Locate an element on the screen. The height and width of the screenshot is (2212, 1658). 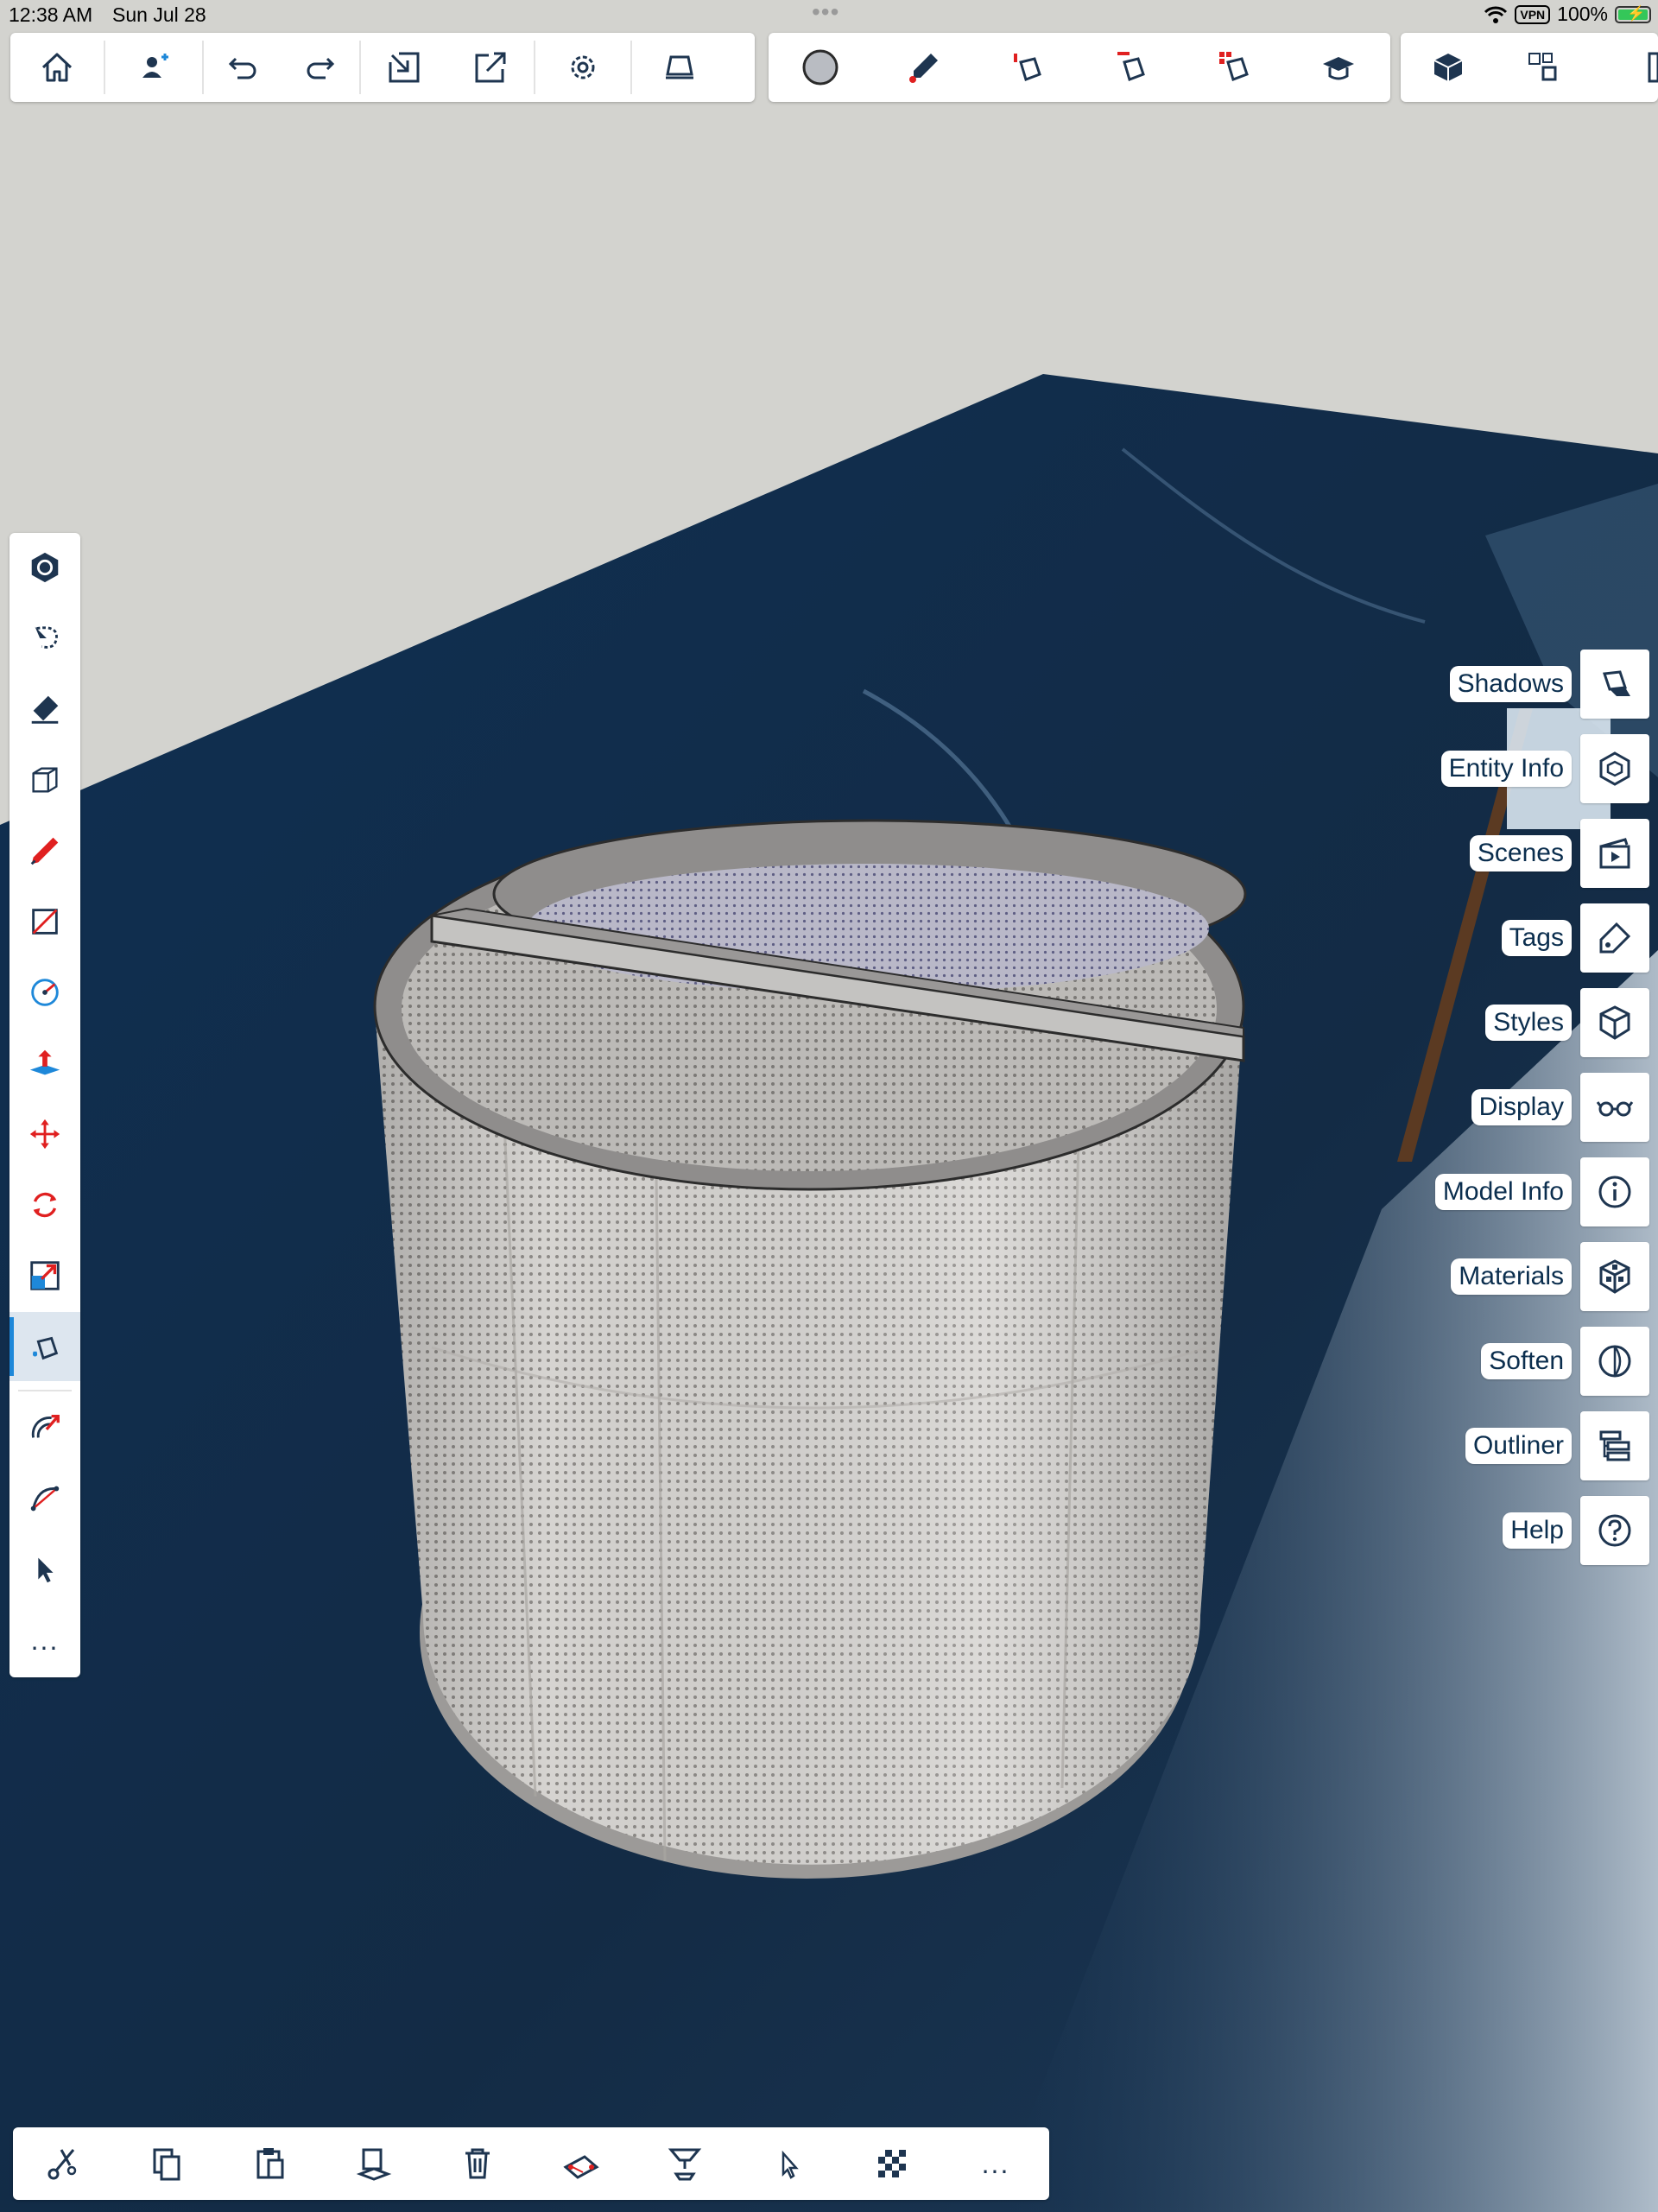
learn-icon is located at coordinates (1339, 68).